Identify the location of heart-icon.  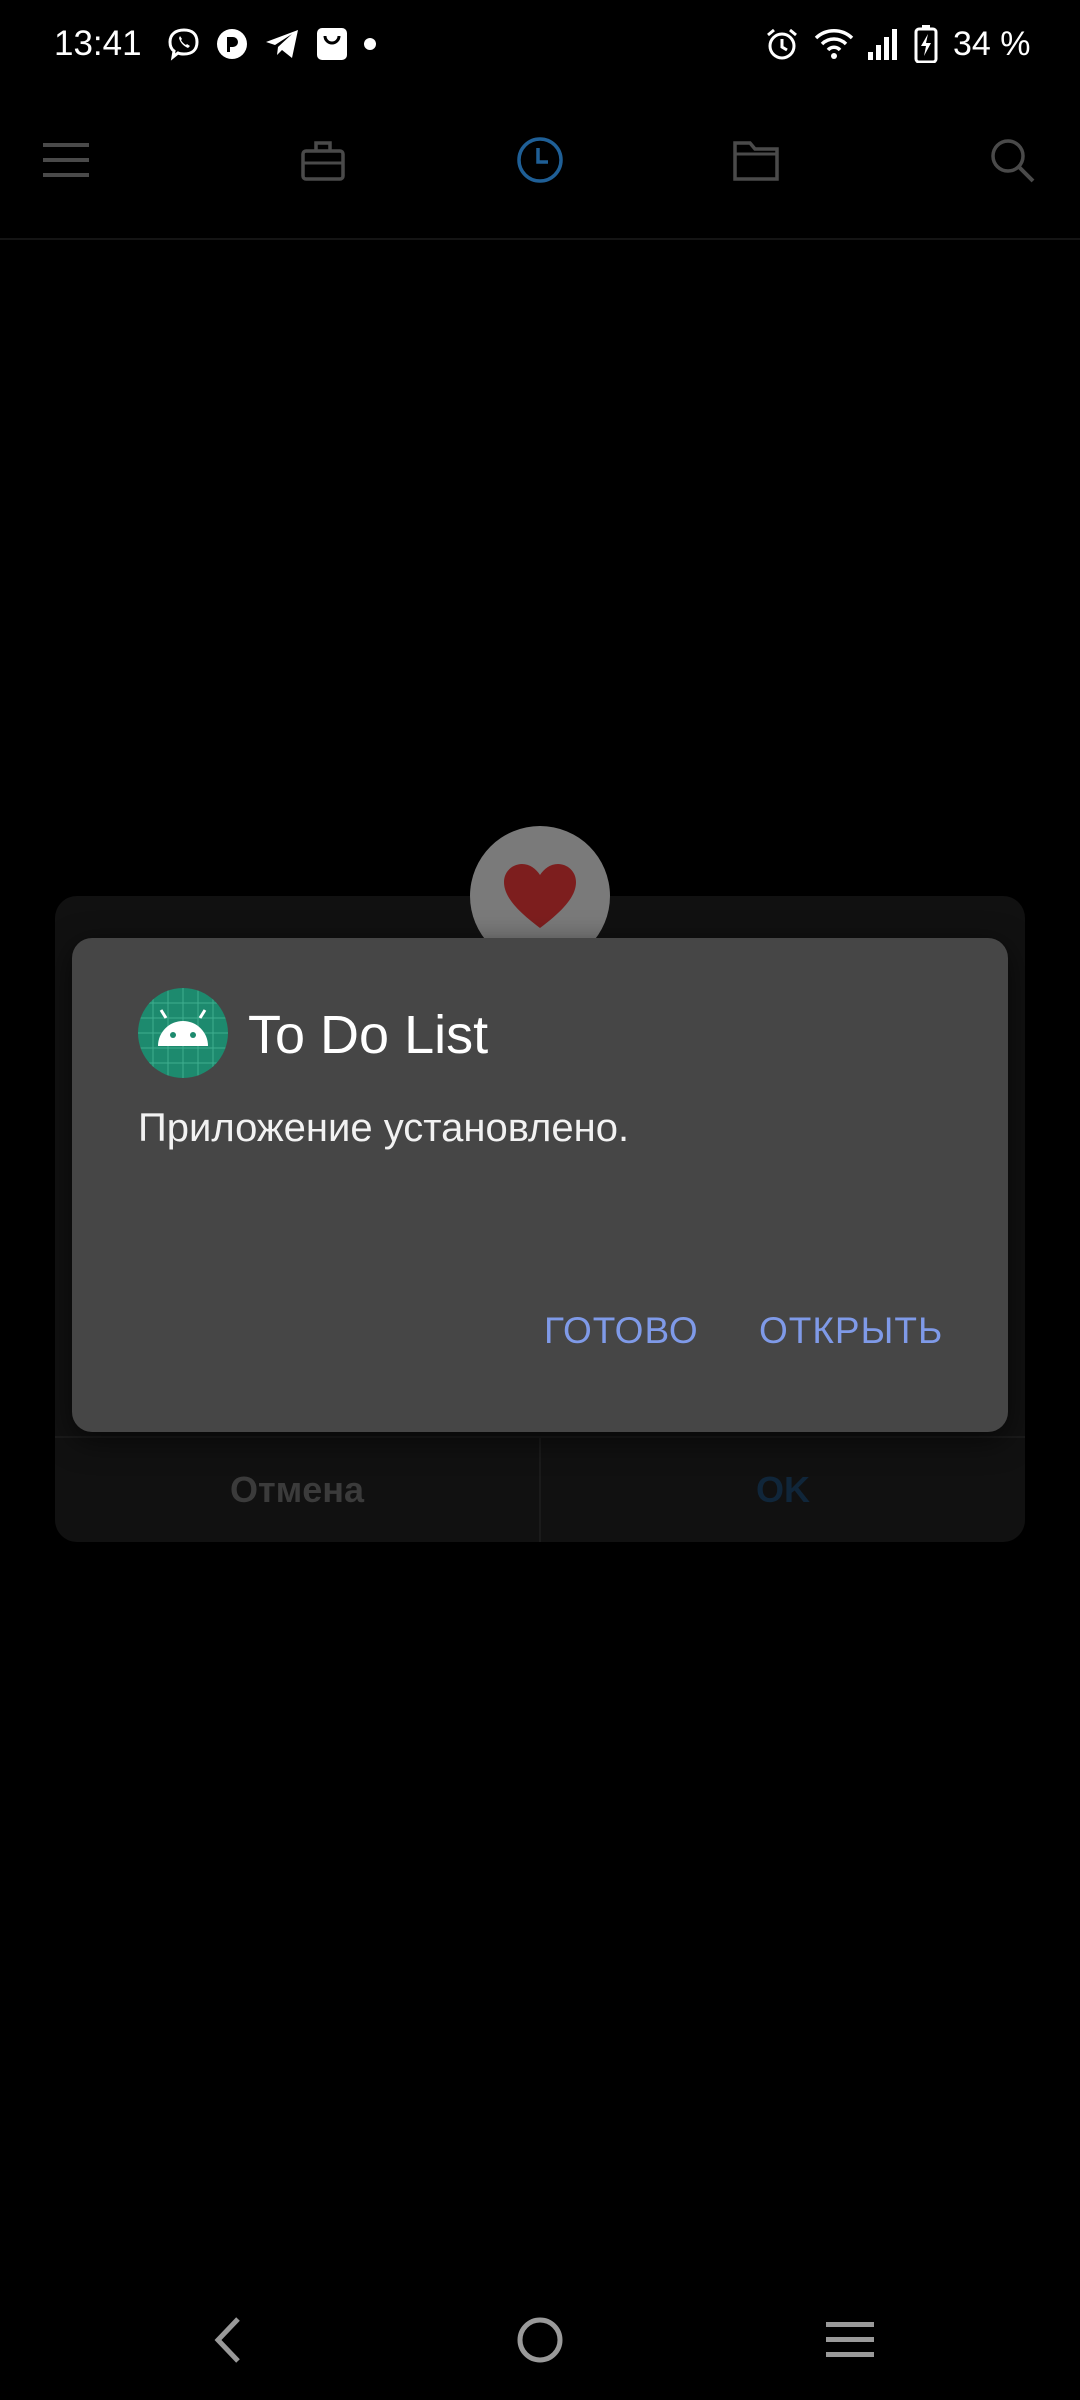
(540, 896).